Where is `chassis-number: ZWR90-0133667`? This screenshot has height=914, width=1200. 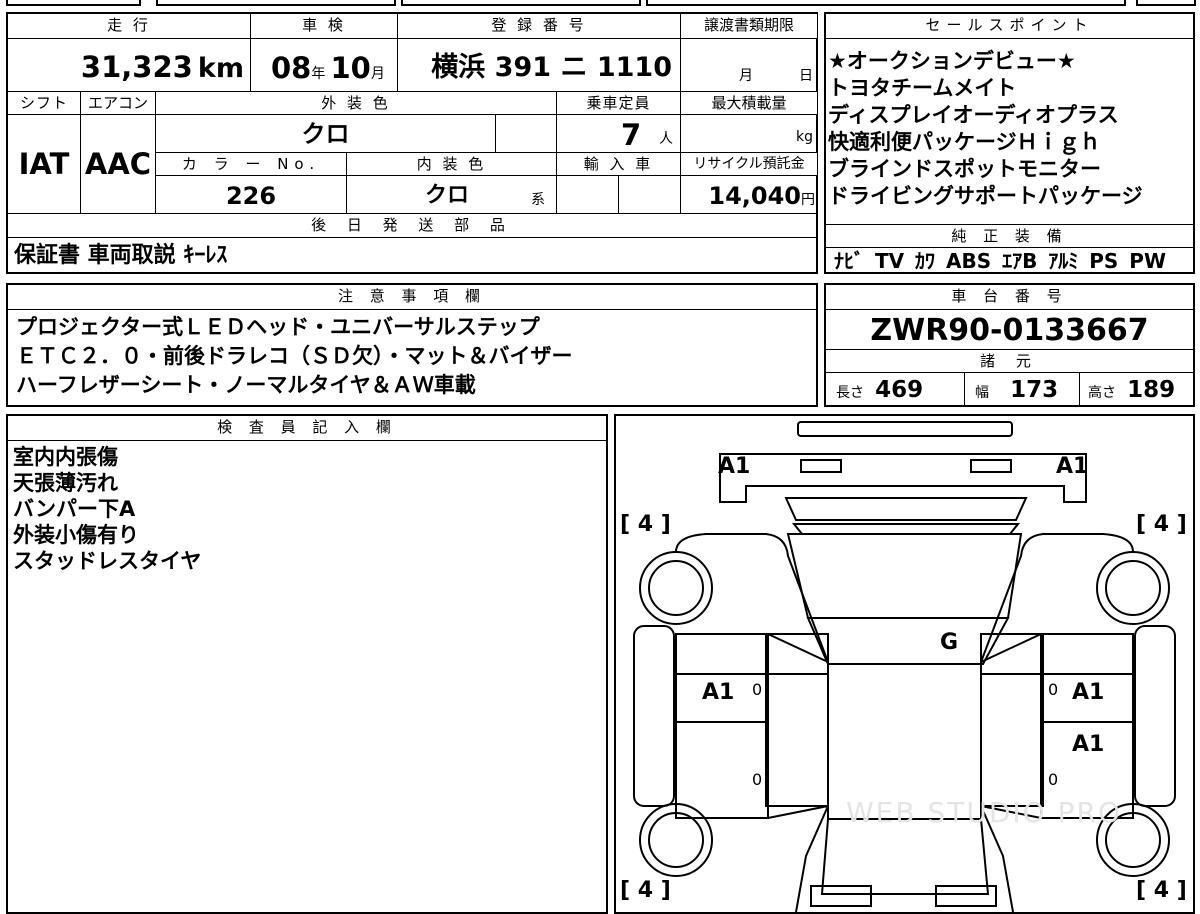
chassis-number: ZWR90-0133667 is located at coordinates (1009, 330).